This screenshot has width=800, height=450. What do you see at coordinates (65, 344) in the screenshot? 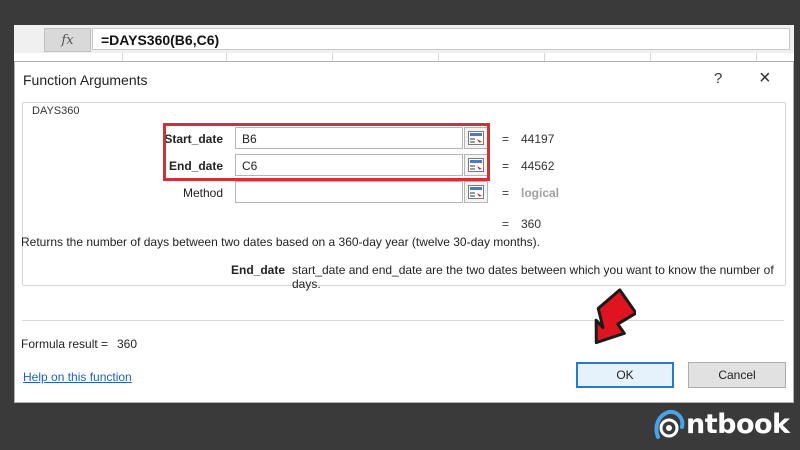
I see `formula-result-label: Formula result =` at bounding box center [65, 344].